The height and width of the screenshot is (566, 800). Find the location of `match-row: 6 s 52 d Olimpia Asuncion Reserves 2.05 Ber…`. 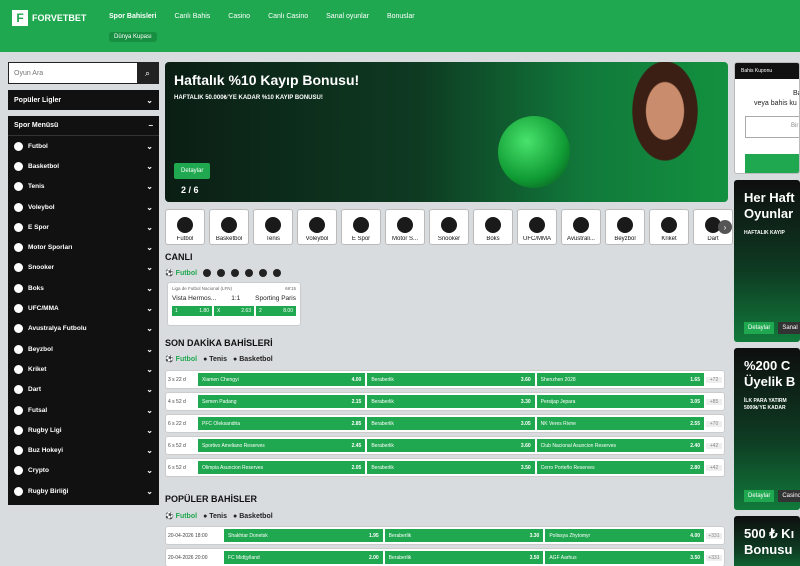

match-row: 6 s 52 d Olimpia Asuncion Reserves 2.05 Ber… is located at coordinates (445, 467).